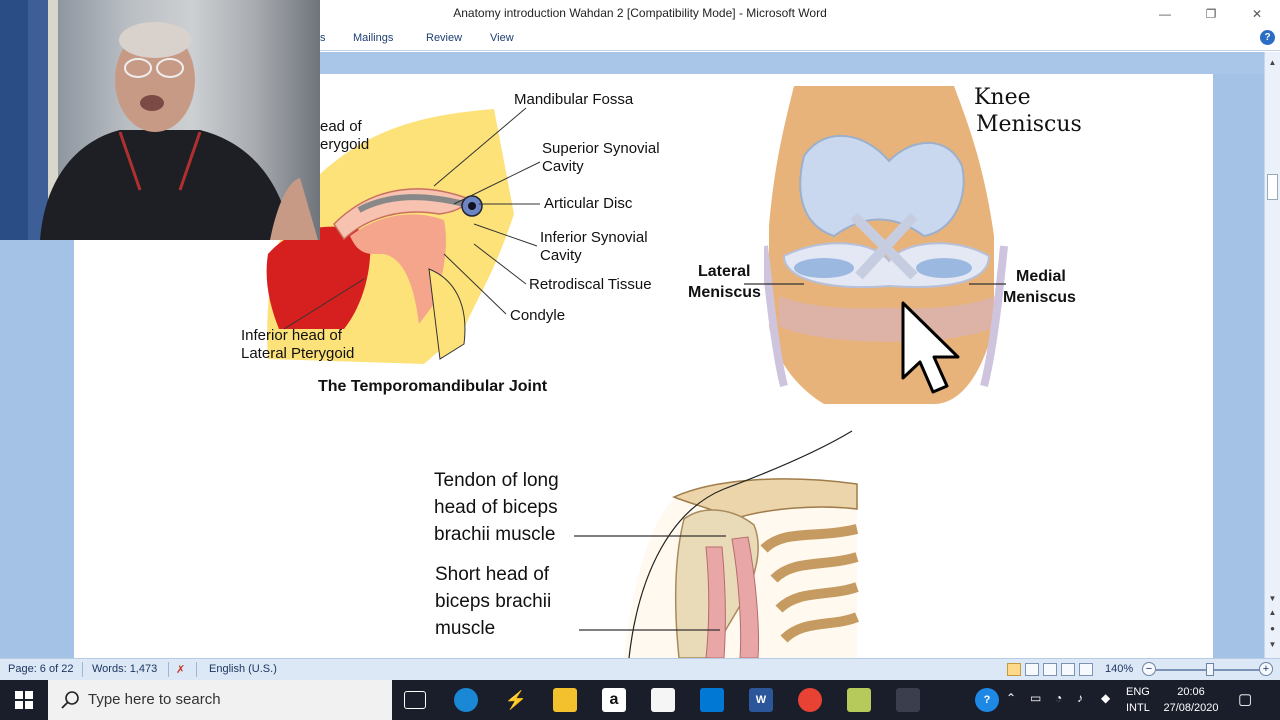  What do you see at coordinates (1080, 705) in the screenshot?
I see `volume-icon: ♪` at bounding box center [1080, 705].